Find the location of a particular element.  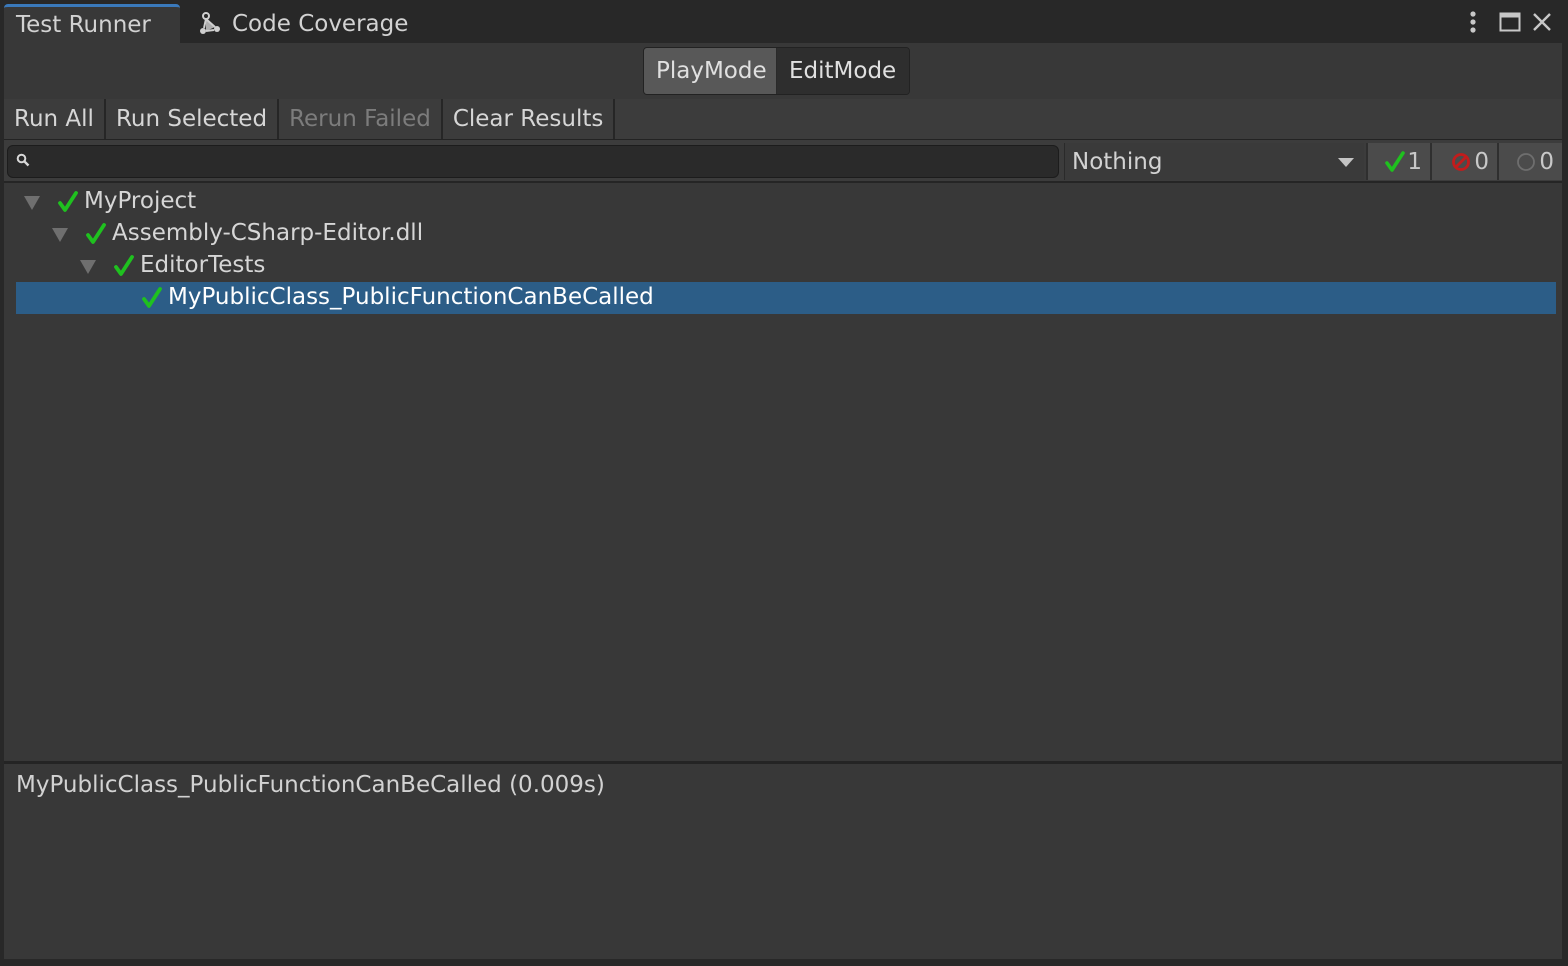

passed-filter-toggle: 1 is located at coordinates (1398, 161).